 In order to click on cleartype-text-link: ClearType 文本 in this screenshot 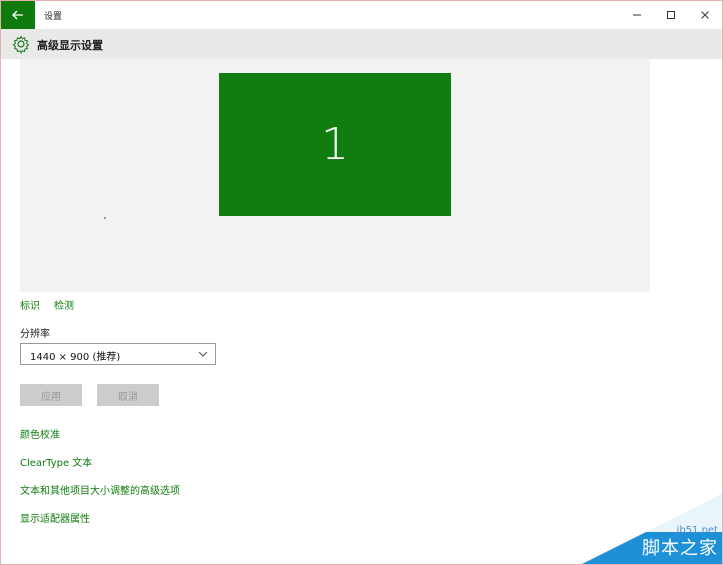, I will do `click(56, 461)`.